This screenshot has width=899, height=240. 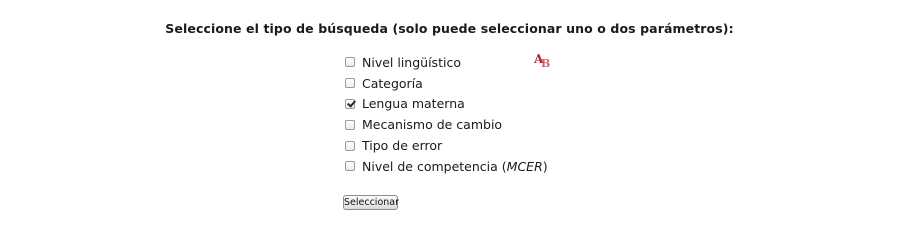 I want to click on seleccionar-button: Seleccionar, so click(x=371, y=202).